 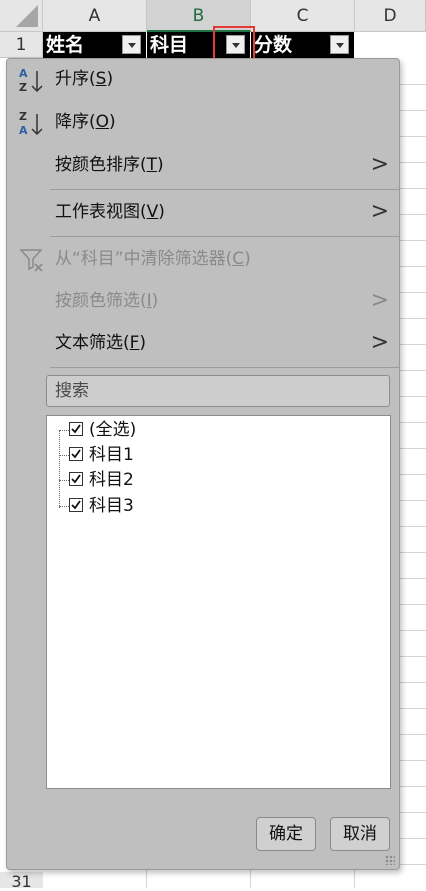 I want to click on sort-descending-icon: Z A, so click(x=31, y=123).